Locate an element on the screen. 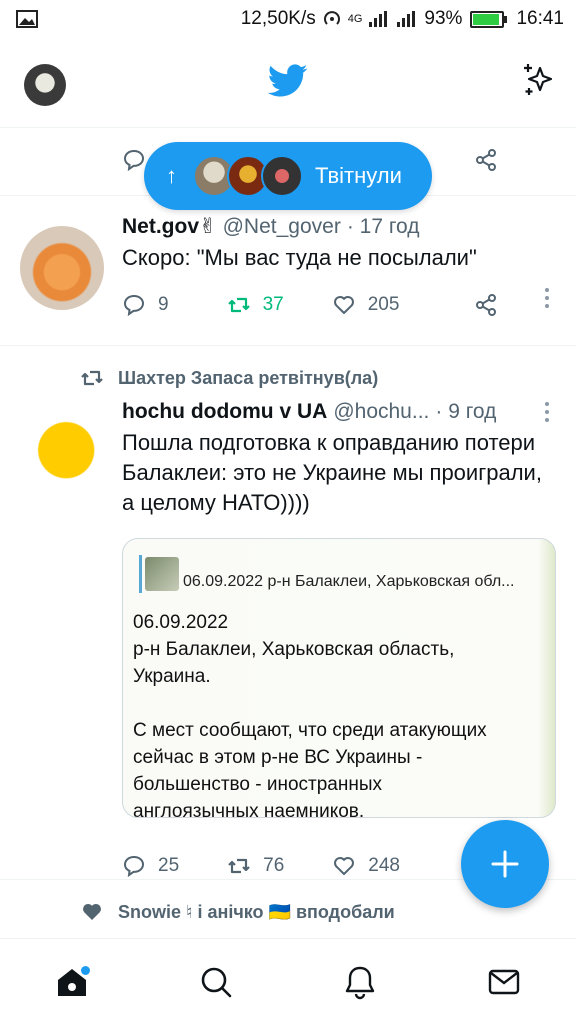 The image size is (576, 1024). quote-bar is located at coordinates (140, 574).